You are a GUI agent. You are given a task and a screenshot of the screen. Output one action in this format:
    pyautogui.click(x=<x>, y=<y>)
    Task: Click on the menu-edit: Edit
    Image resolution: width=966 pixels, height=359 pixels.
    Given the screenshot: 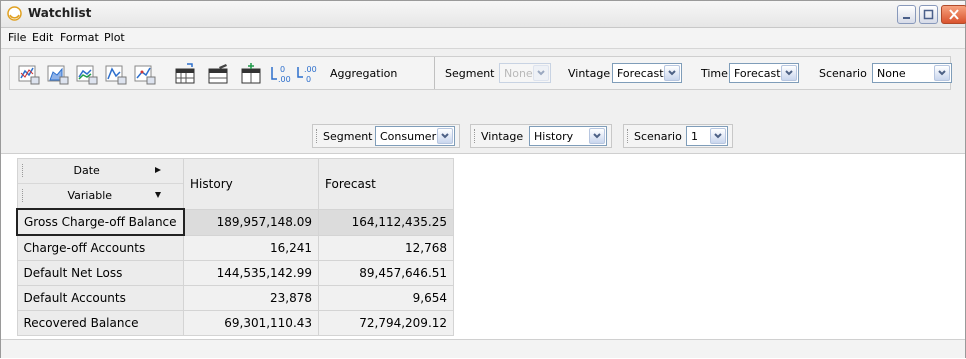 What is the action you would take?
    pyautogui.click(x=42, y=37)
    